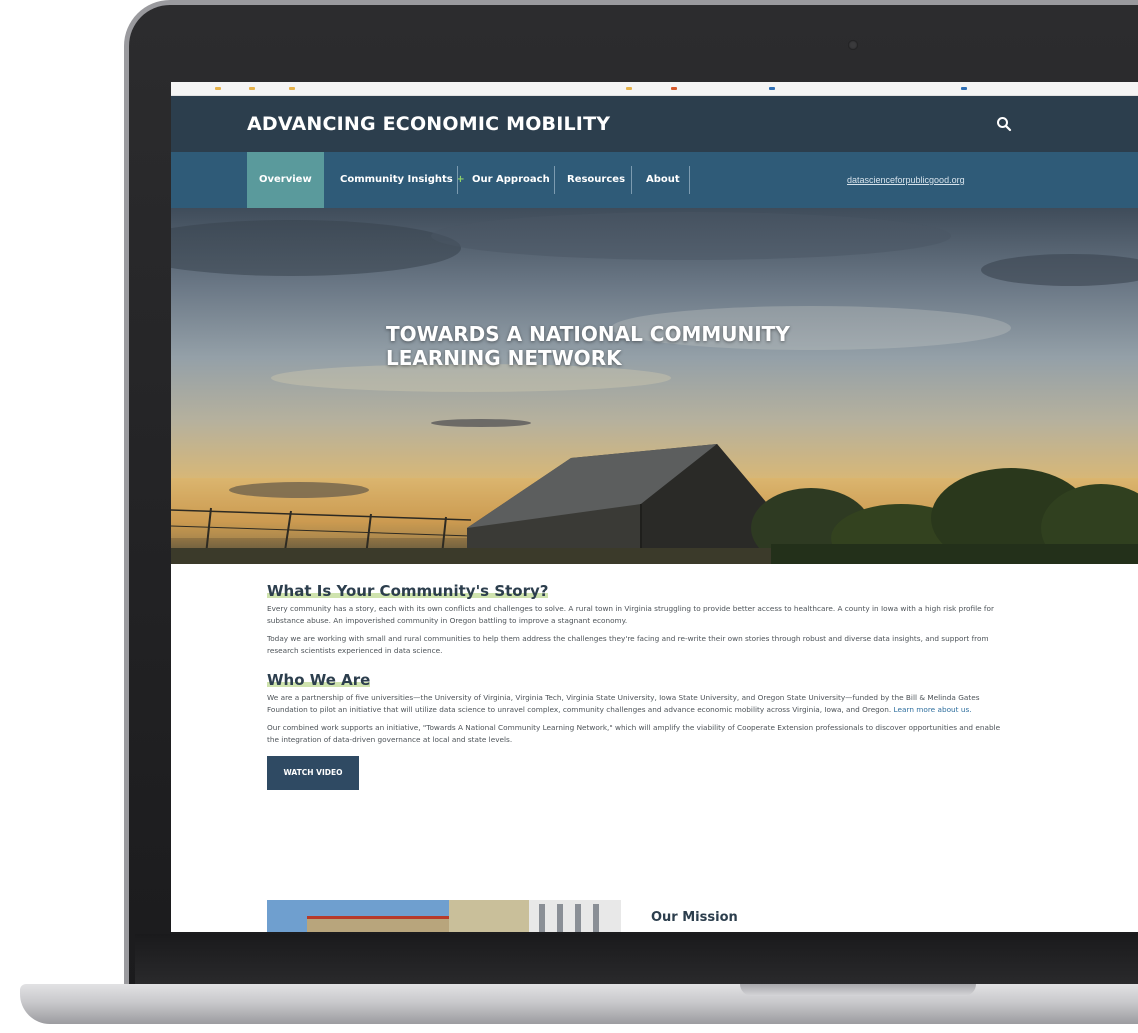  Describe the element at coordinates (428, 124) in the screenshot. I see `site-title: ADVANCING ECONOMIC MOBILITY` at that location.